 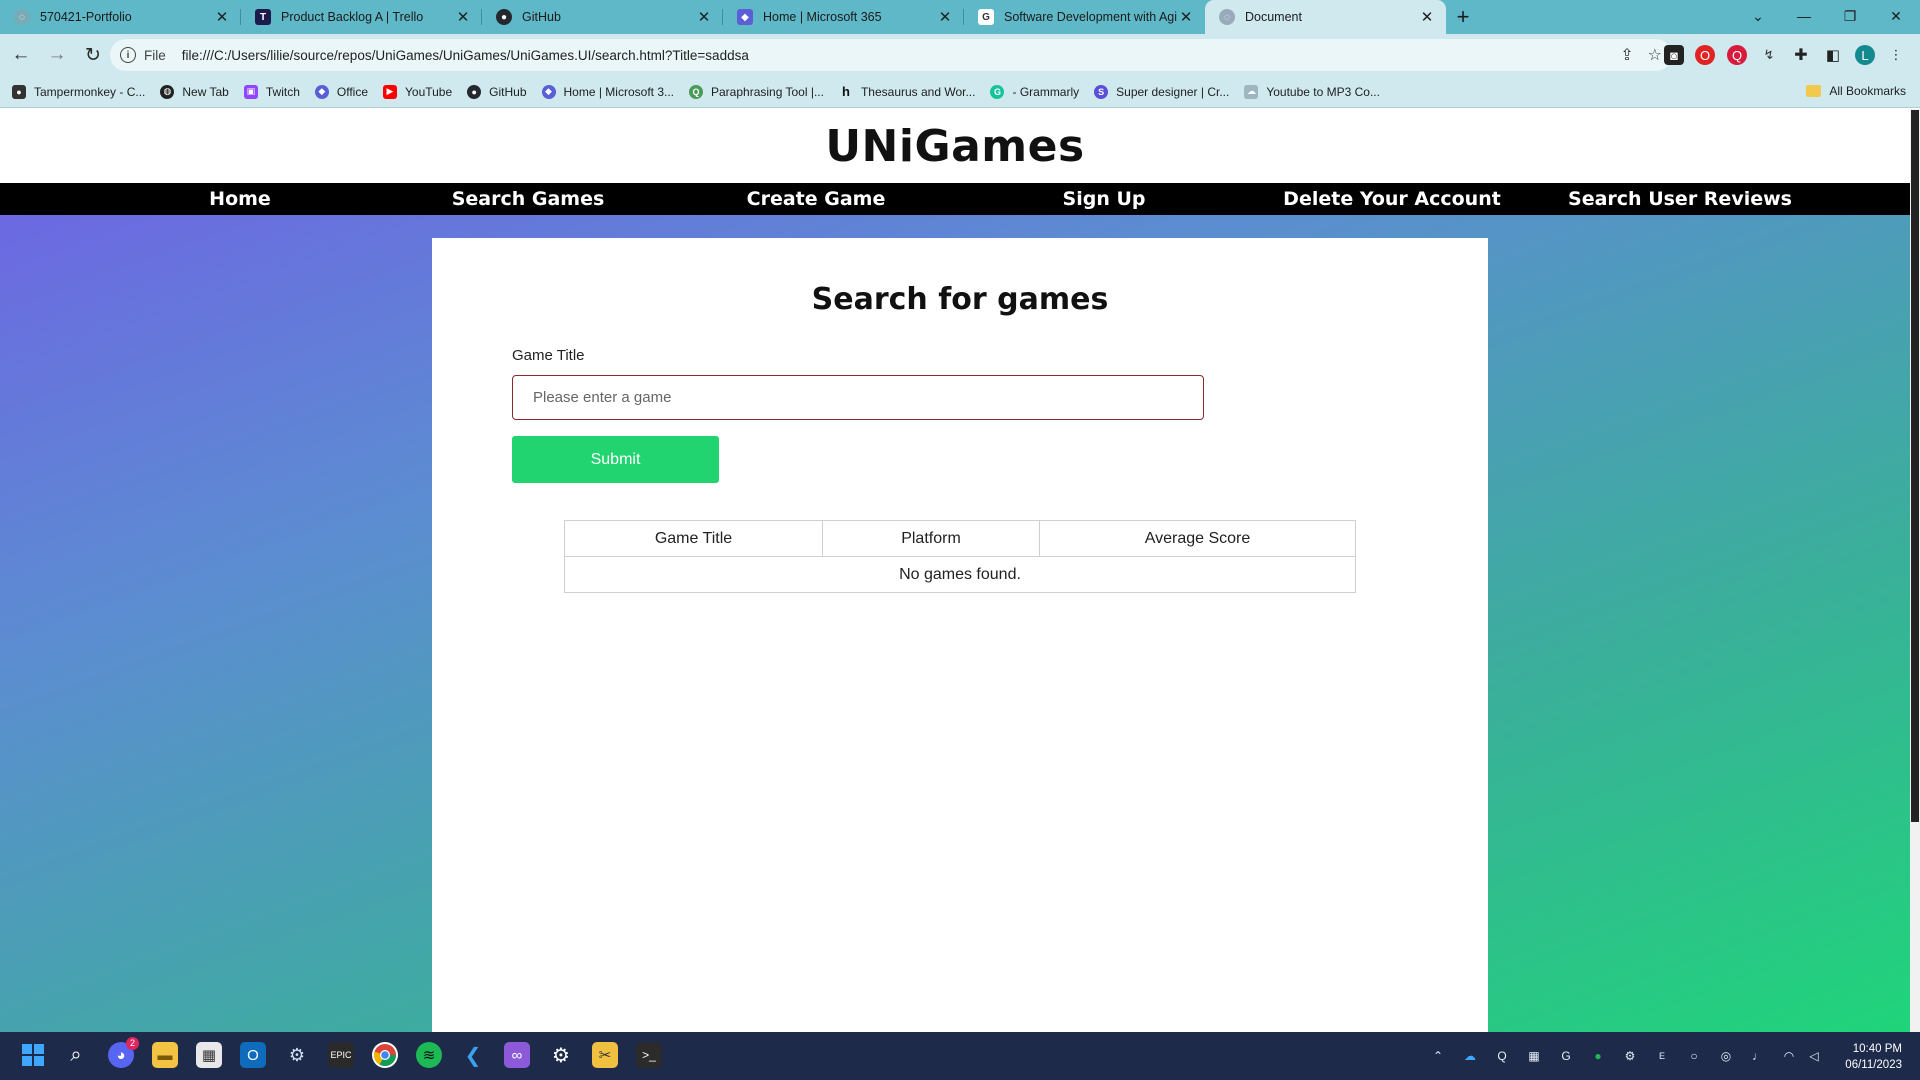 What do you see at coordinates (1463, 17) in the screenshot?
I see `new-tab-button: +` at bounding box center [1463, 17].